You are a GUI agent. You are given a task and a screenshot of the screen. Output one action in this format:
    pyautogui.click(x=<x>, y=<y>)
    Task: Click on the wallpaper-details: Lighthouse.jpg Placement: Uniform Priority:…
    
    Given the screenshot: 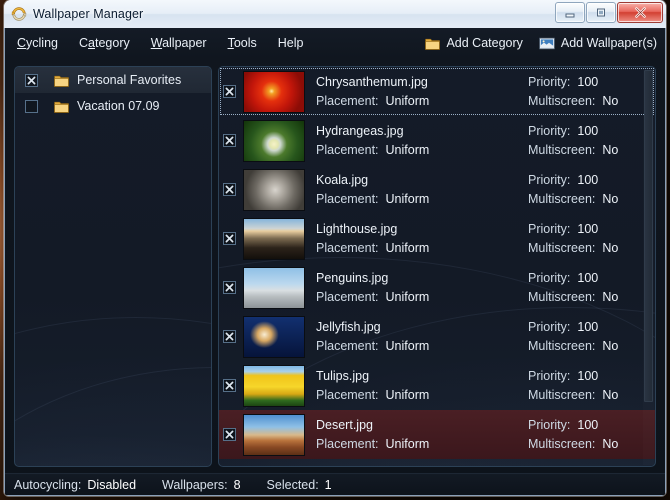 What is the action you would take?
    pyautogui.click(x=485, y=239)
    